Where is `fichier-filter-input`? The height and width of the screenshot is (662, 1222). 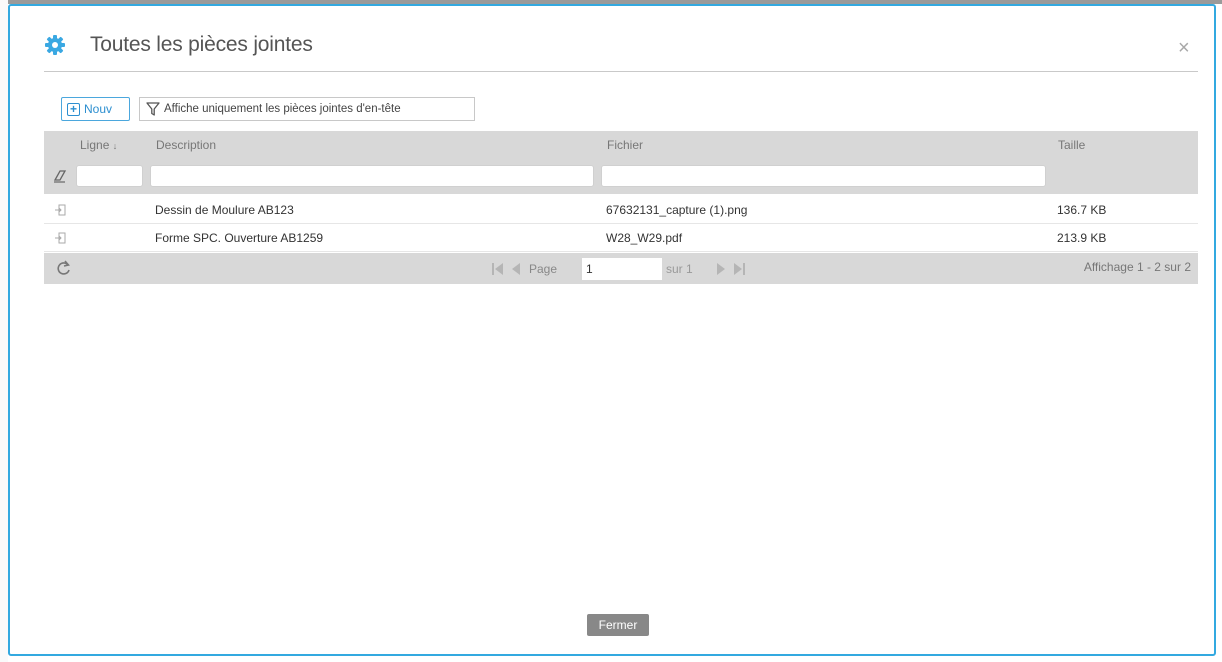 fichier-filter-input is located at coordinates (823, 176).